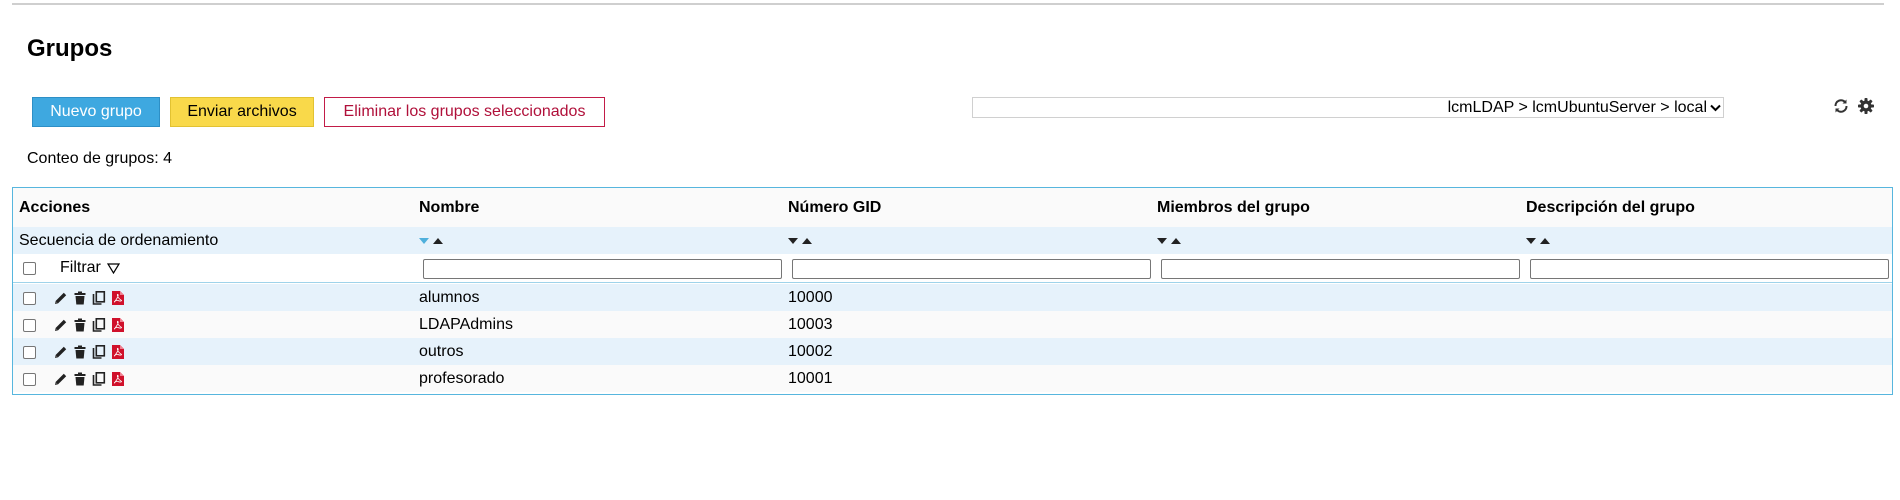 The image size is (1900, 500). Describe the element at coordinates (1866, 106) in the screenshot. I see `gear-icon` at that location.